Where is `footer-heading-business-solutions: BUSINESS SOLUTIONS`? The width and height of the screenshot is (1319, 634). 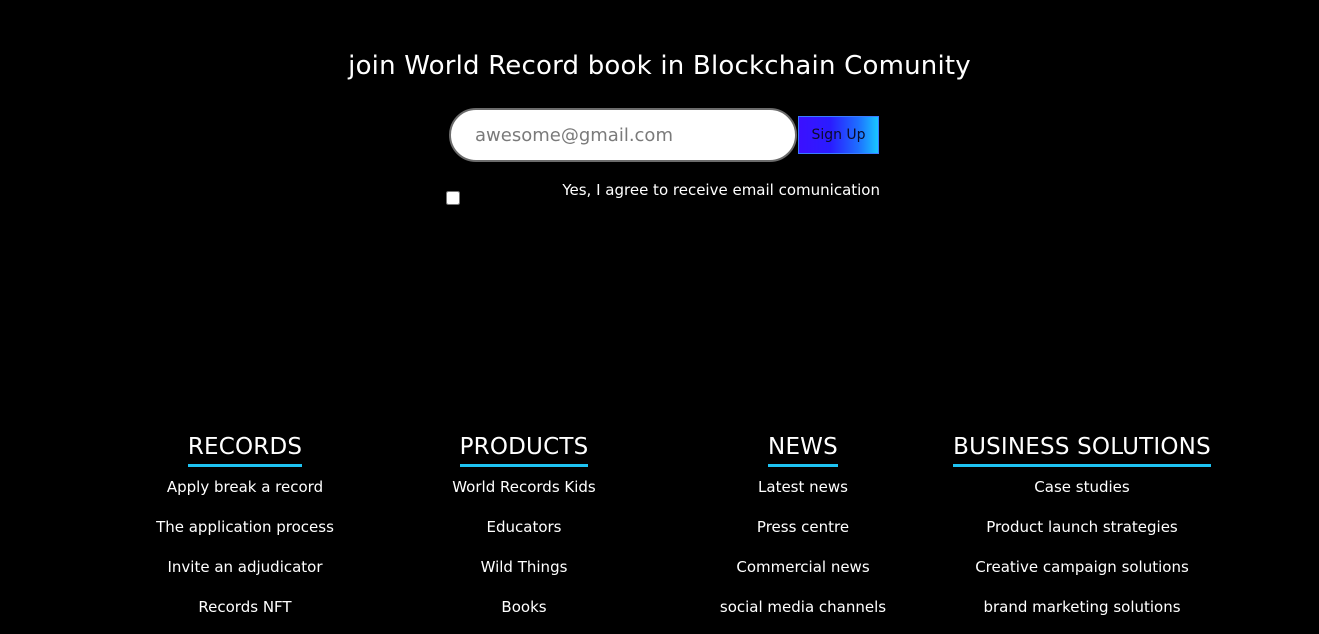
footer-heading-business-solutions: BUSINESS SOLUTIONS is located at coordinates (1082, 449).